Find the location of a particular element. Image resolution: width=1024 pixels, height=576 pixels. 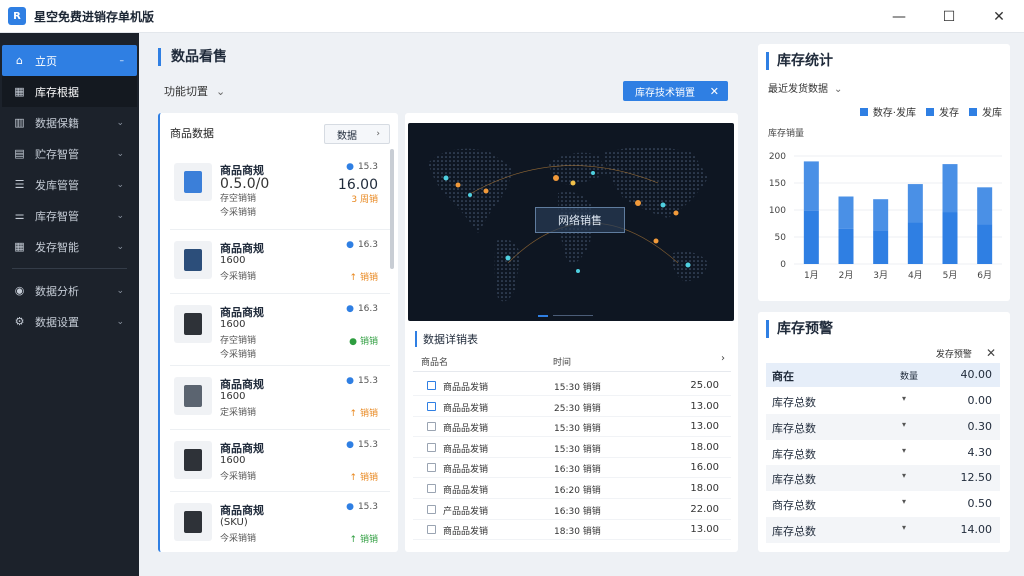

product-card: 商品商规 1600 今采销销 ● 16.3 ↑ 销销 is located at coordinates (279, 265).